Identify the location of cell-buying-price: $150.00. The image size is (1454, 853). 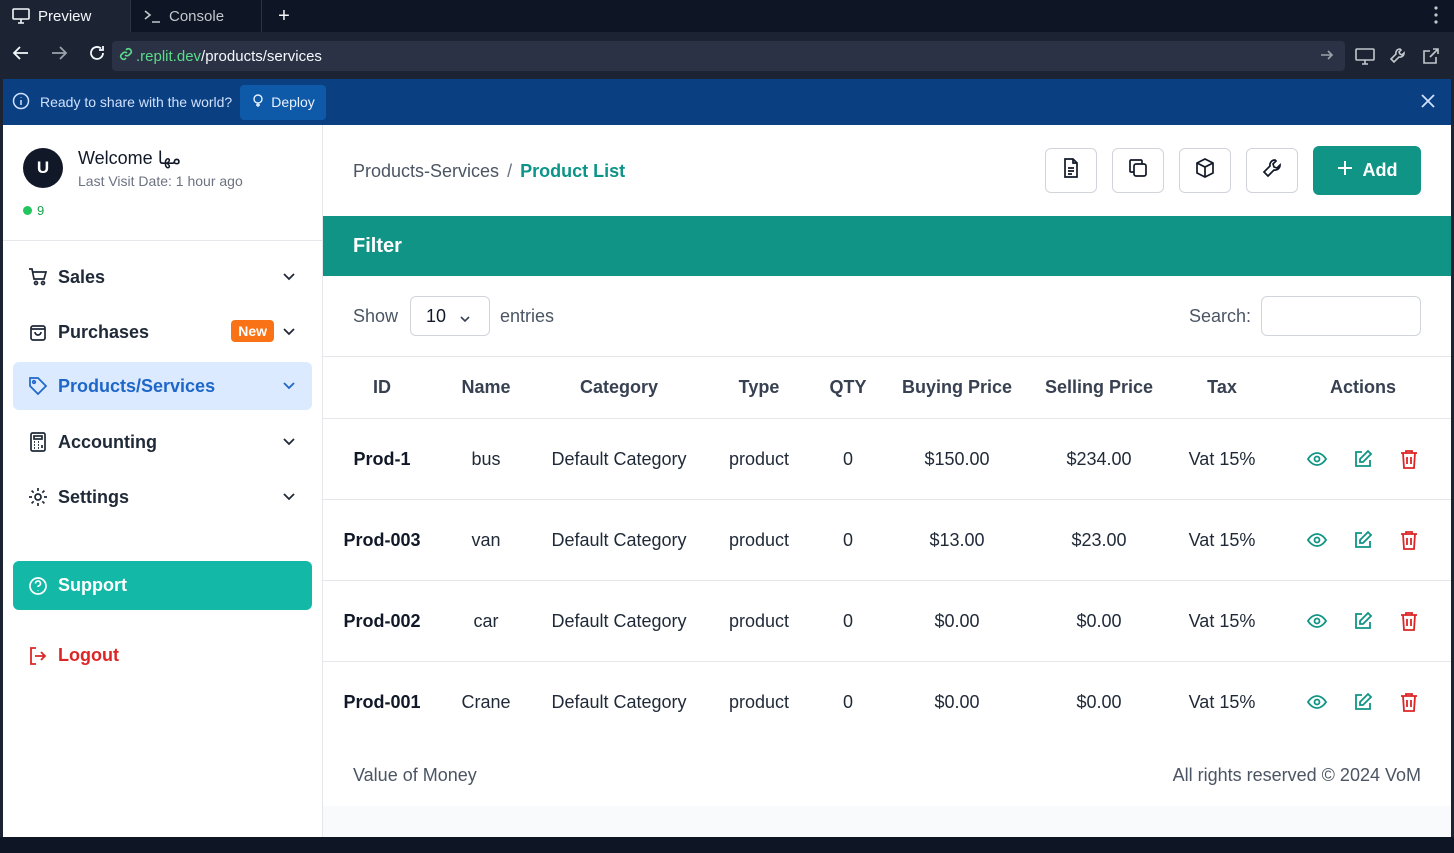
(957, 459).